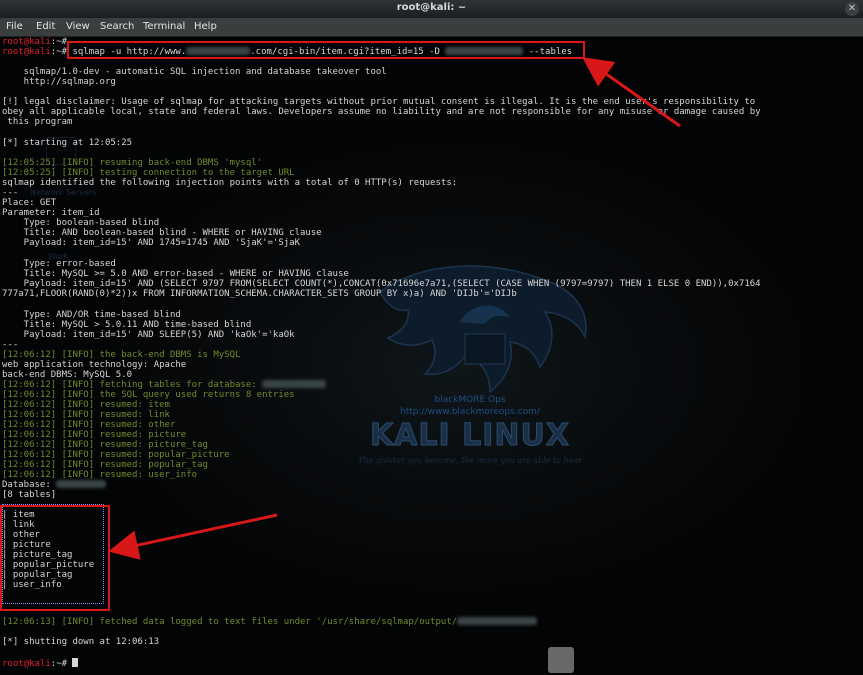 Image resolution: width=863 pixels, height=675 pixels. Describe the element at coordinates (431, 27) in the screenshot. I see `menu-bar: File Edit View Search Terminal Help` at that location.